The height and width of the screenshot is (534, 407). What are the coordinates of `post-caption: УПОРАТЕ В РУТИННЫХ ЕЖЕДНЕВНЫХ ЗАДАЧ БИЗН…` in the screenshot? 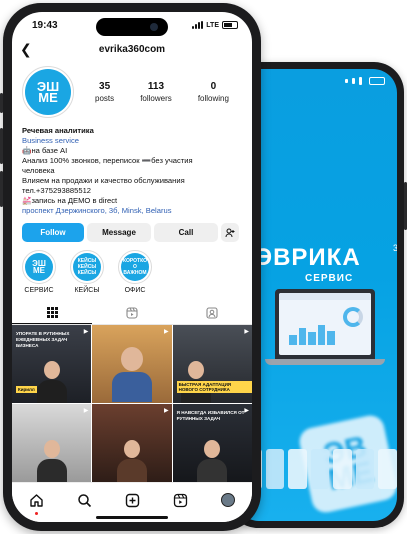 It's located at (43, 339).